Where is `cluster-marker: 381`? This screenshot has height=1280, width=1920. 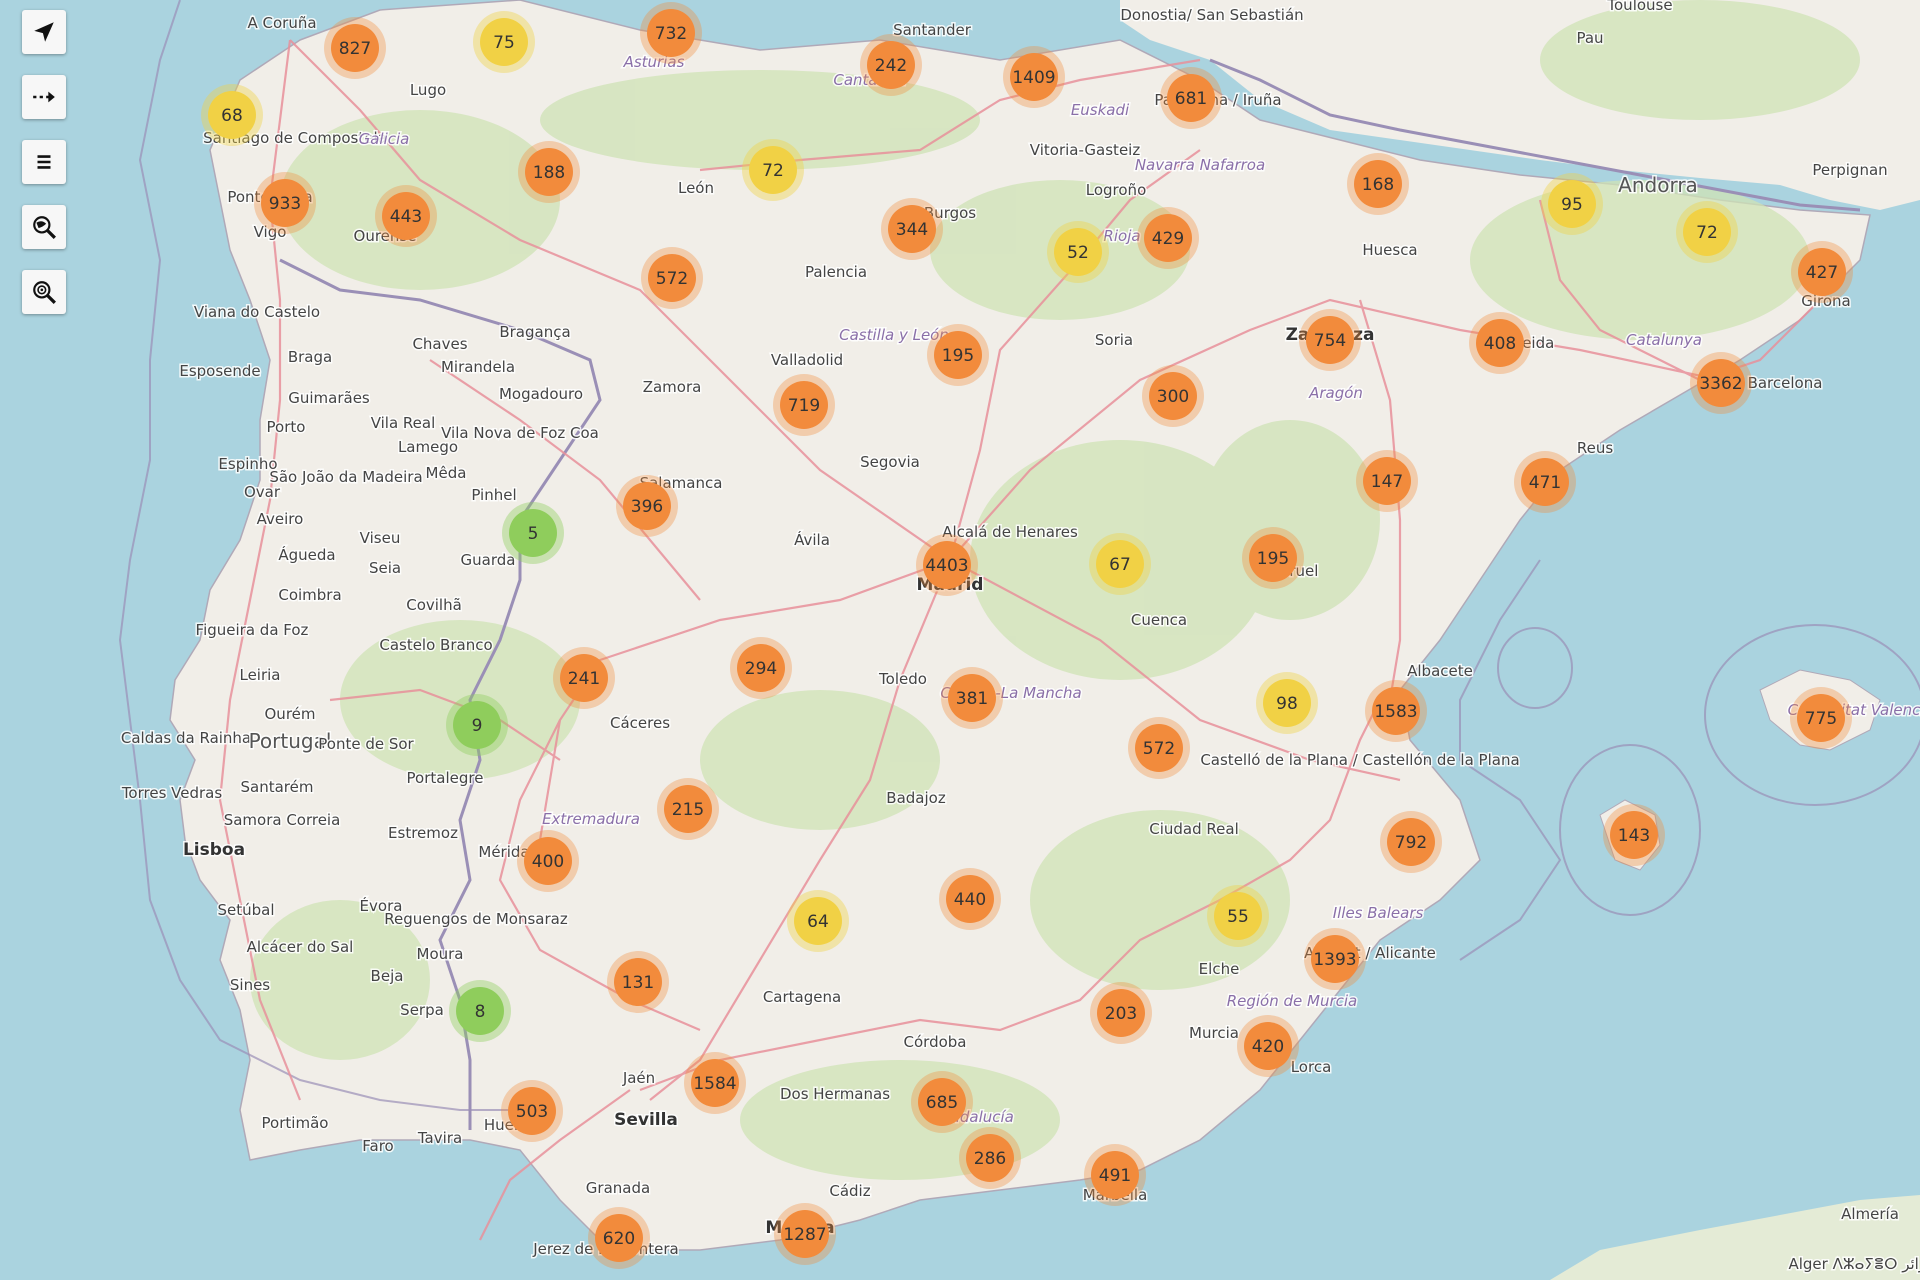 cluster-marker: 381 is located at coordinates (972, 698).